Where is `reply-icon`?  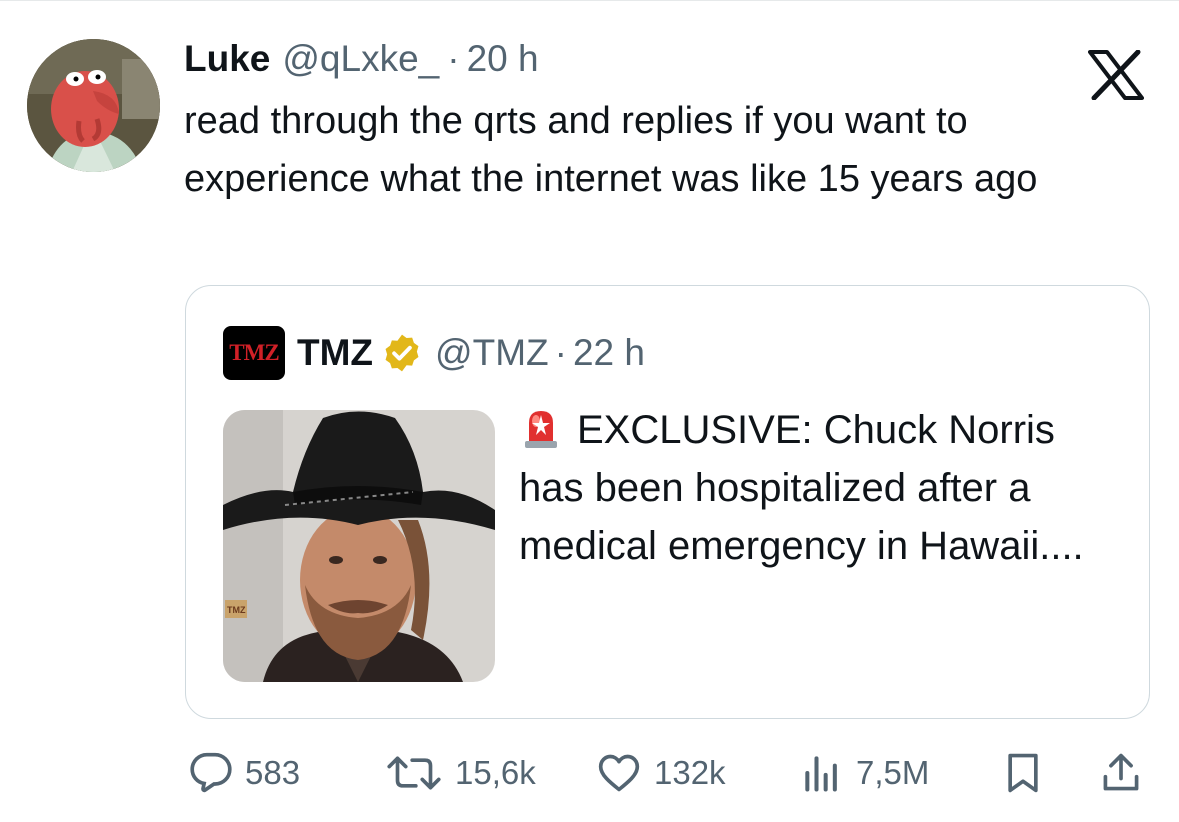
reply-icon is located at coordinates (211, 772).